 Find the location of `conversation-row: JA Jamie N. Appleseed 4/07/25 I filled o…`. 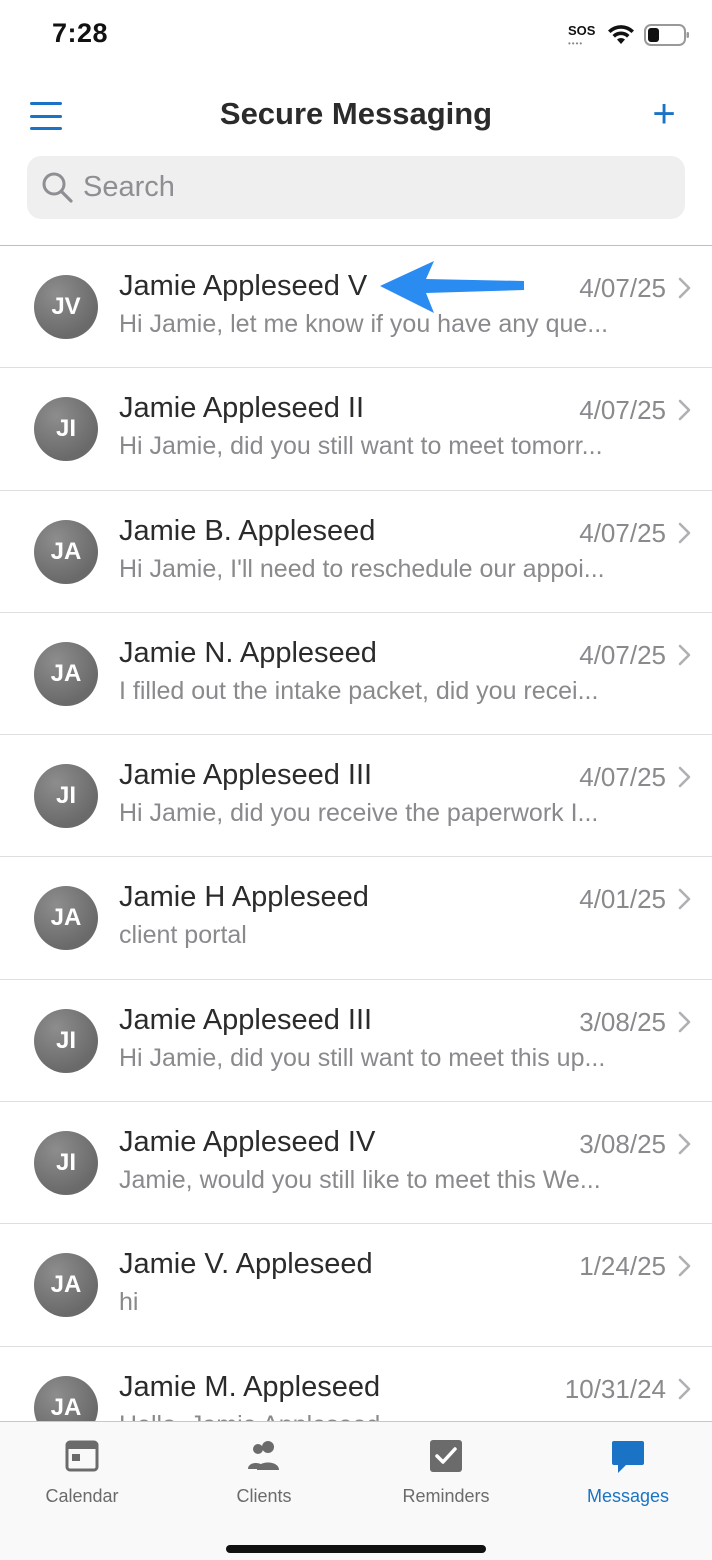

conversation-row: JA Jamie N. Appleseed 4/07/25 I filled o… is located at coordinates (356, 674).